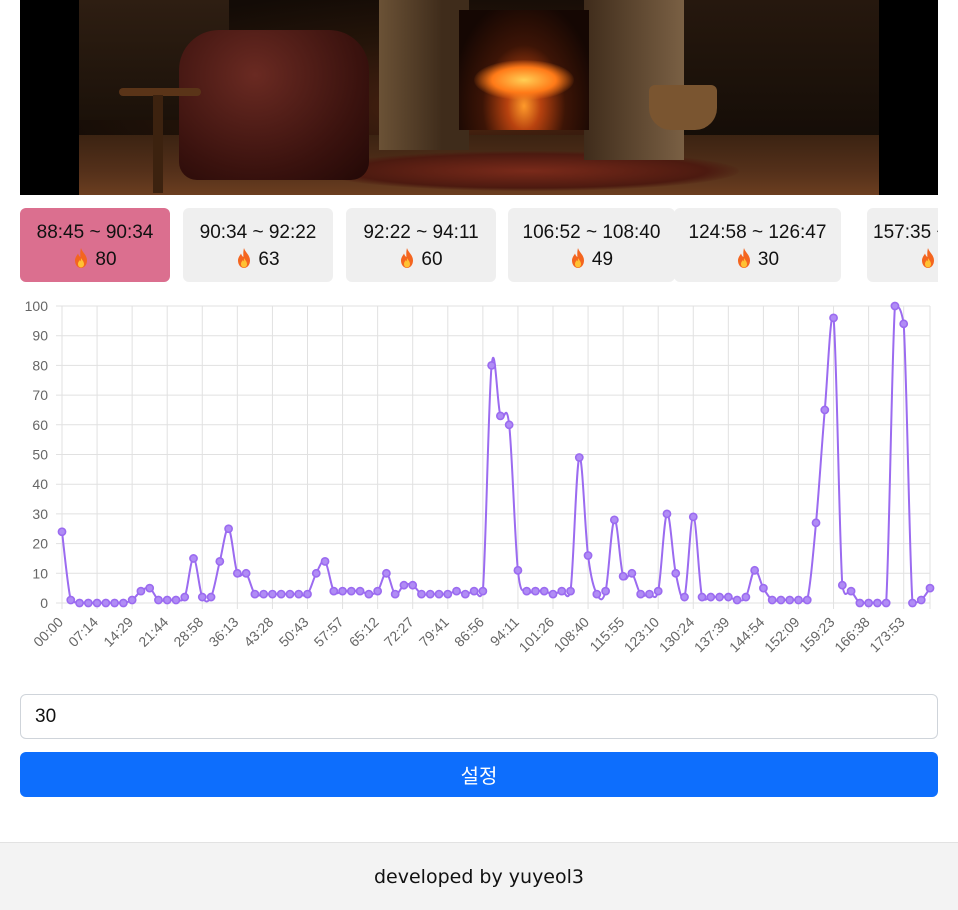 This screenshot has height=910, width=958. I want to click on segment-card: 88:45 ~ 90:34 80, so click(95, 245).